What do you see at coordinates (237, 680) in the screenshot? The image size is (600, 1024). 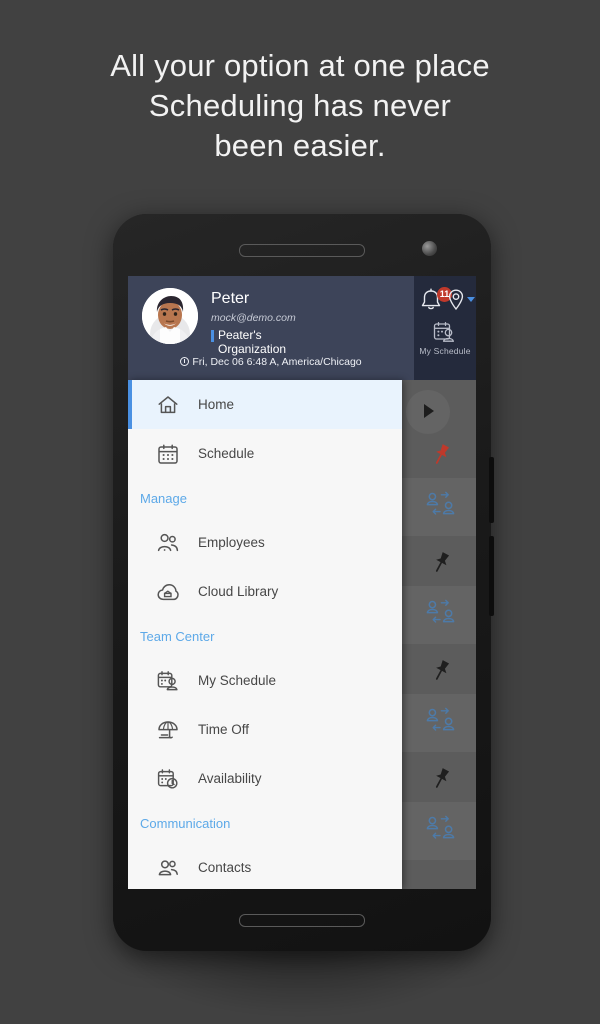 I see `drawer-item-label: My Schedule` at bounding box center [237, 680].